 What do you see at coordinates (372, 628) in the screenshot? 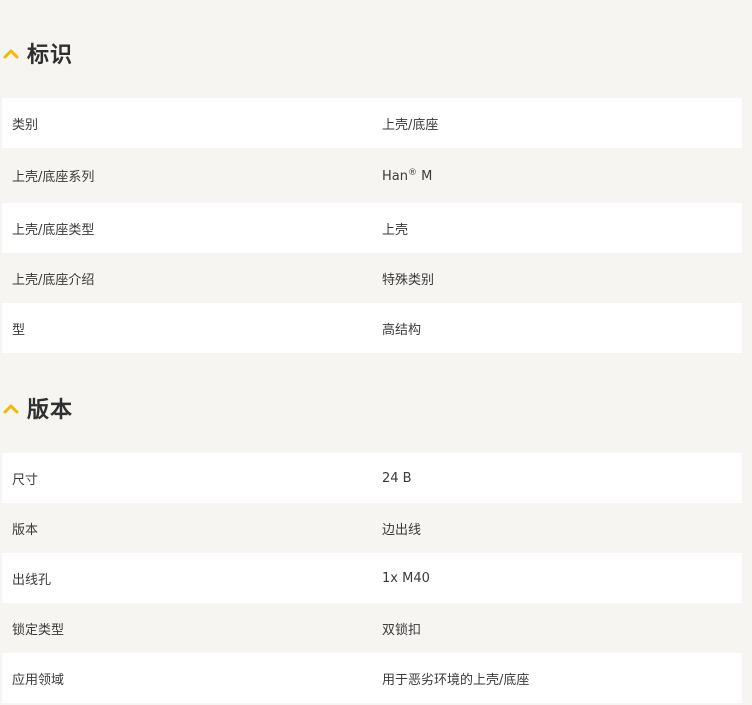
I see `table-row: 锁定类型 双锁扣` at bounding box center [372, 628].